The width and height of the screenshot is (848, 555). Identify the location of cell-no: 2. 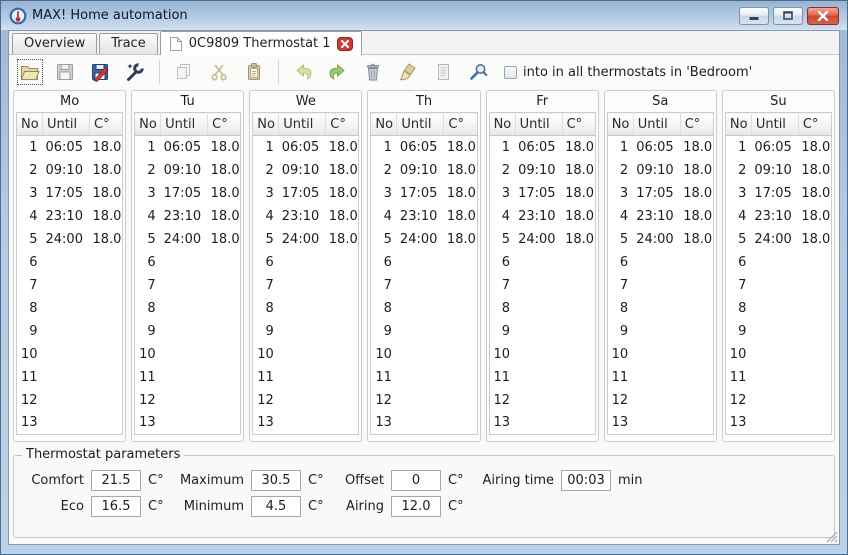
(738, 170).